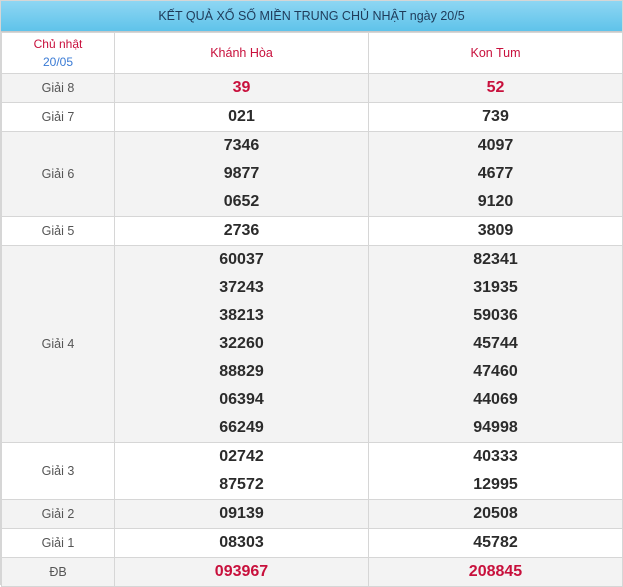  I want to click on special-prize-number: 093967, so click(241, 571).